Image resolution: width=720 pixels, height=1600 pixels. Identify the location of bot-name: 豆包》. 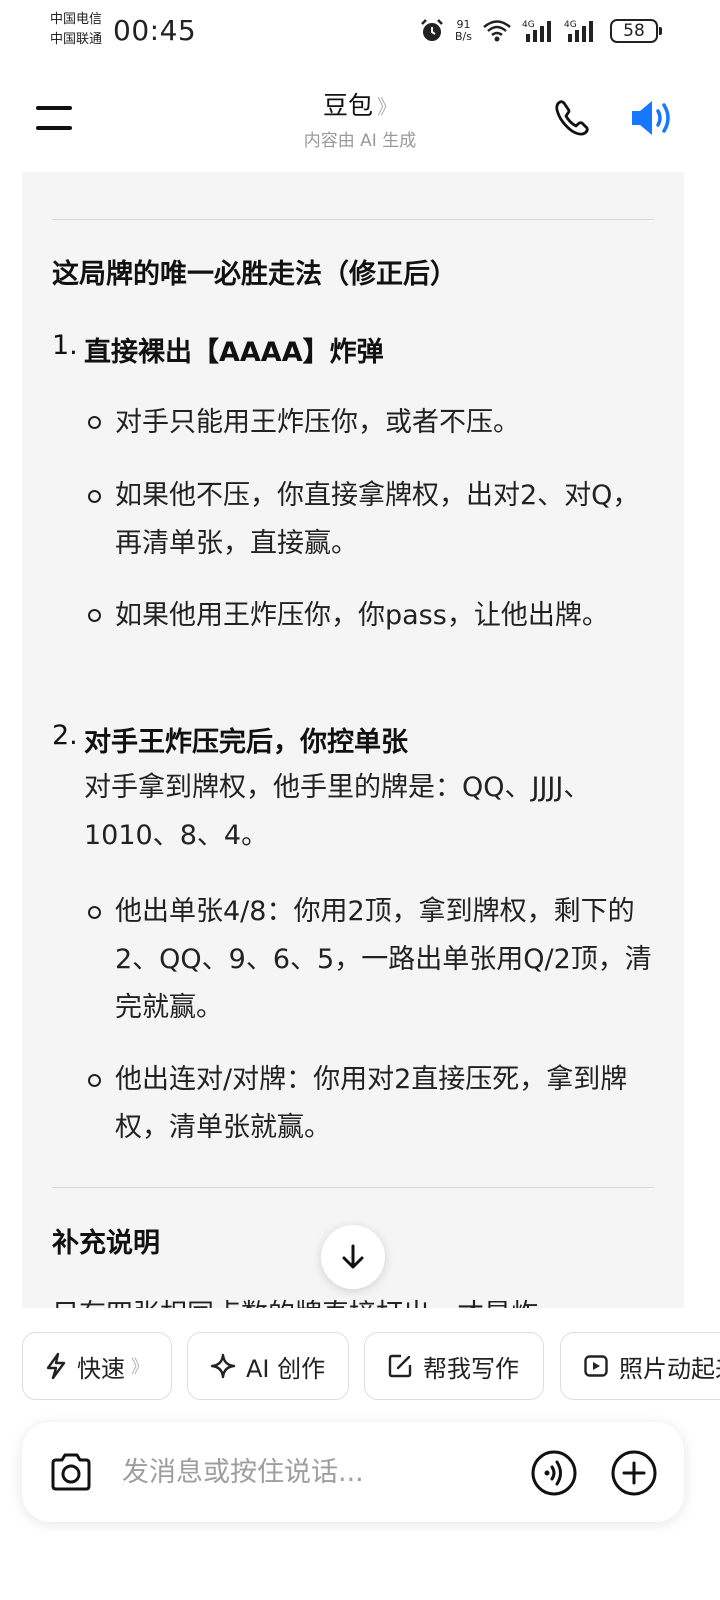
(359, 105).